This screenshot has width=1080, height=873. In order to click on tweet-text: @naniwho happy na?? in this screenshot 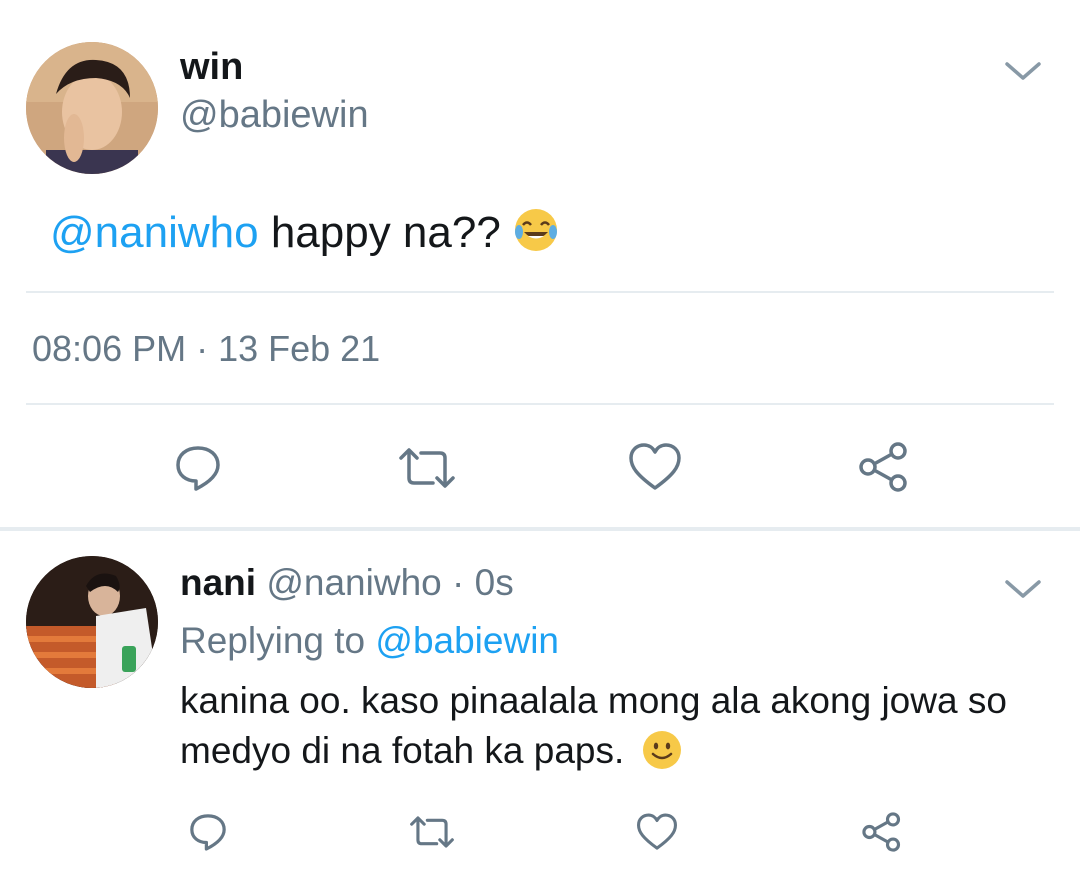, I will do `click(304, 232)`.